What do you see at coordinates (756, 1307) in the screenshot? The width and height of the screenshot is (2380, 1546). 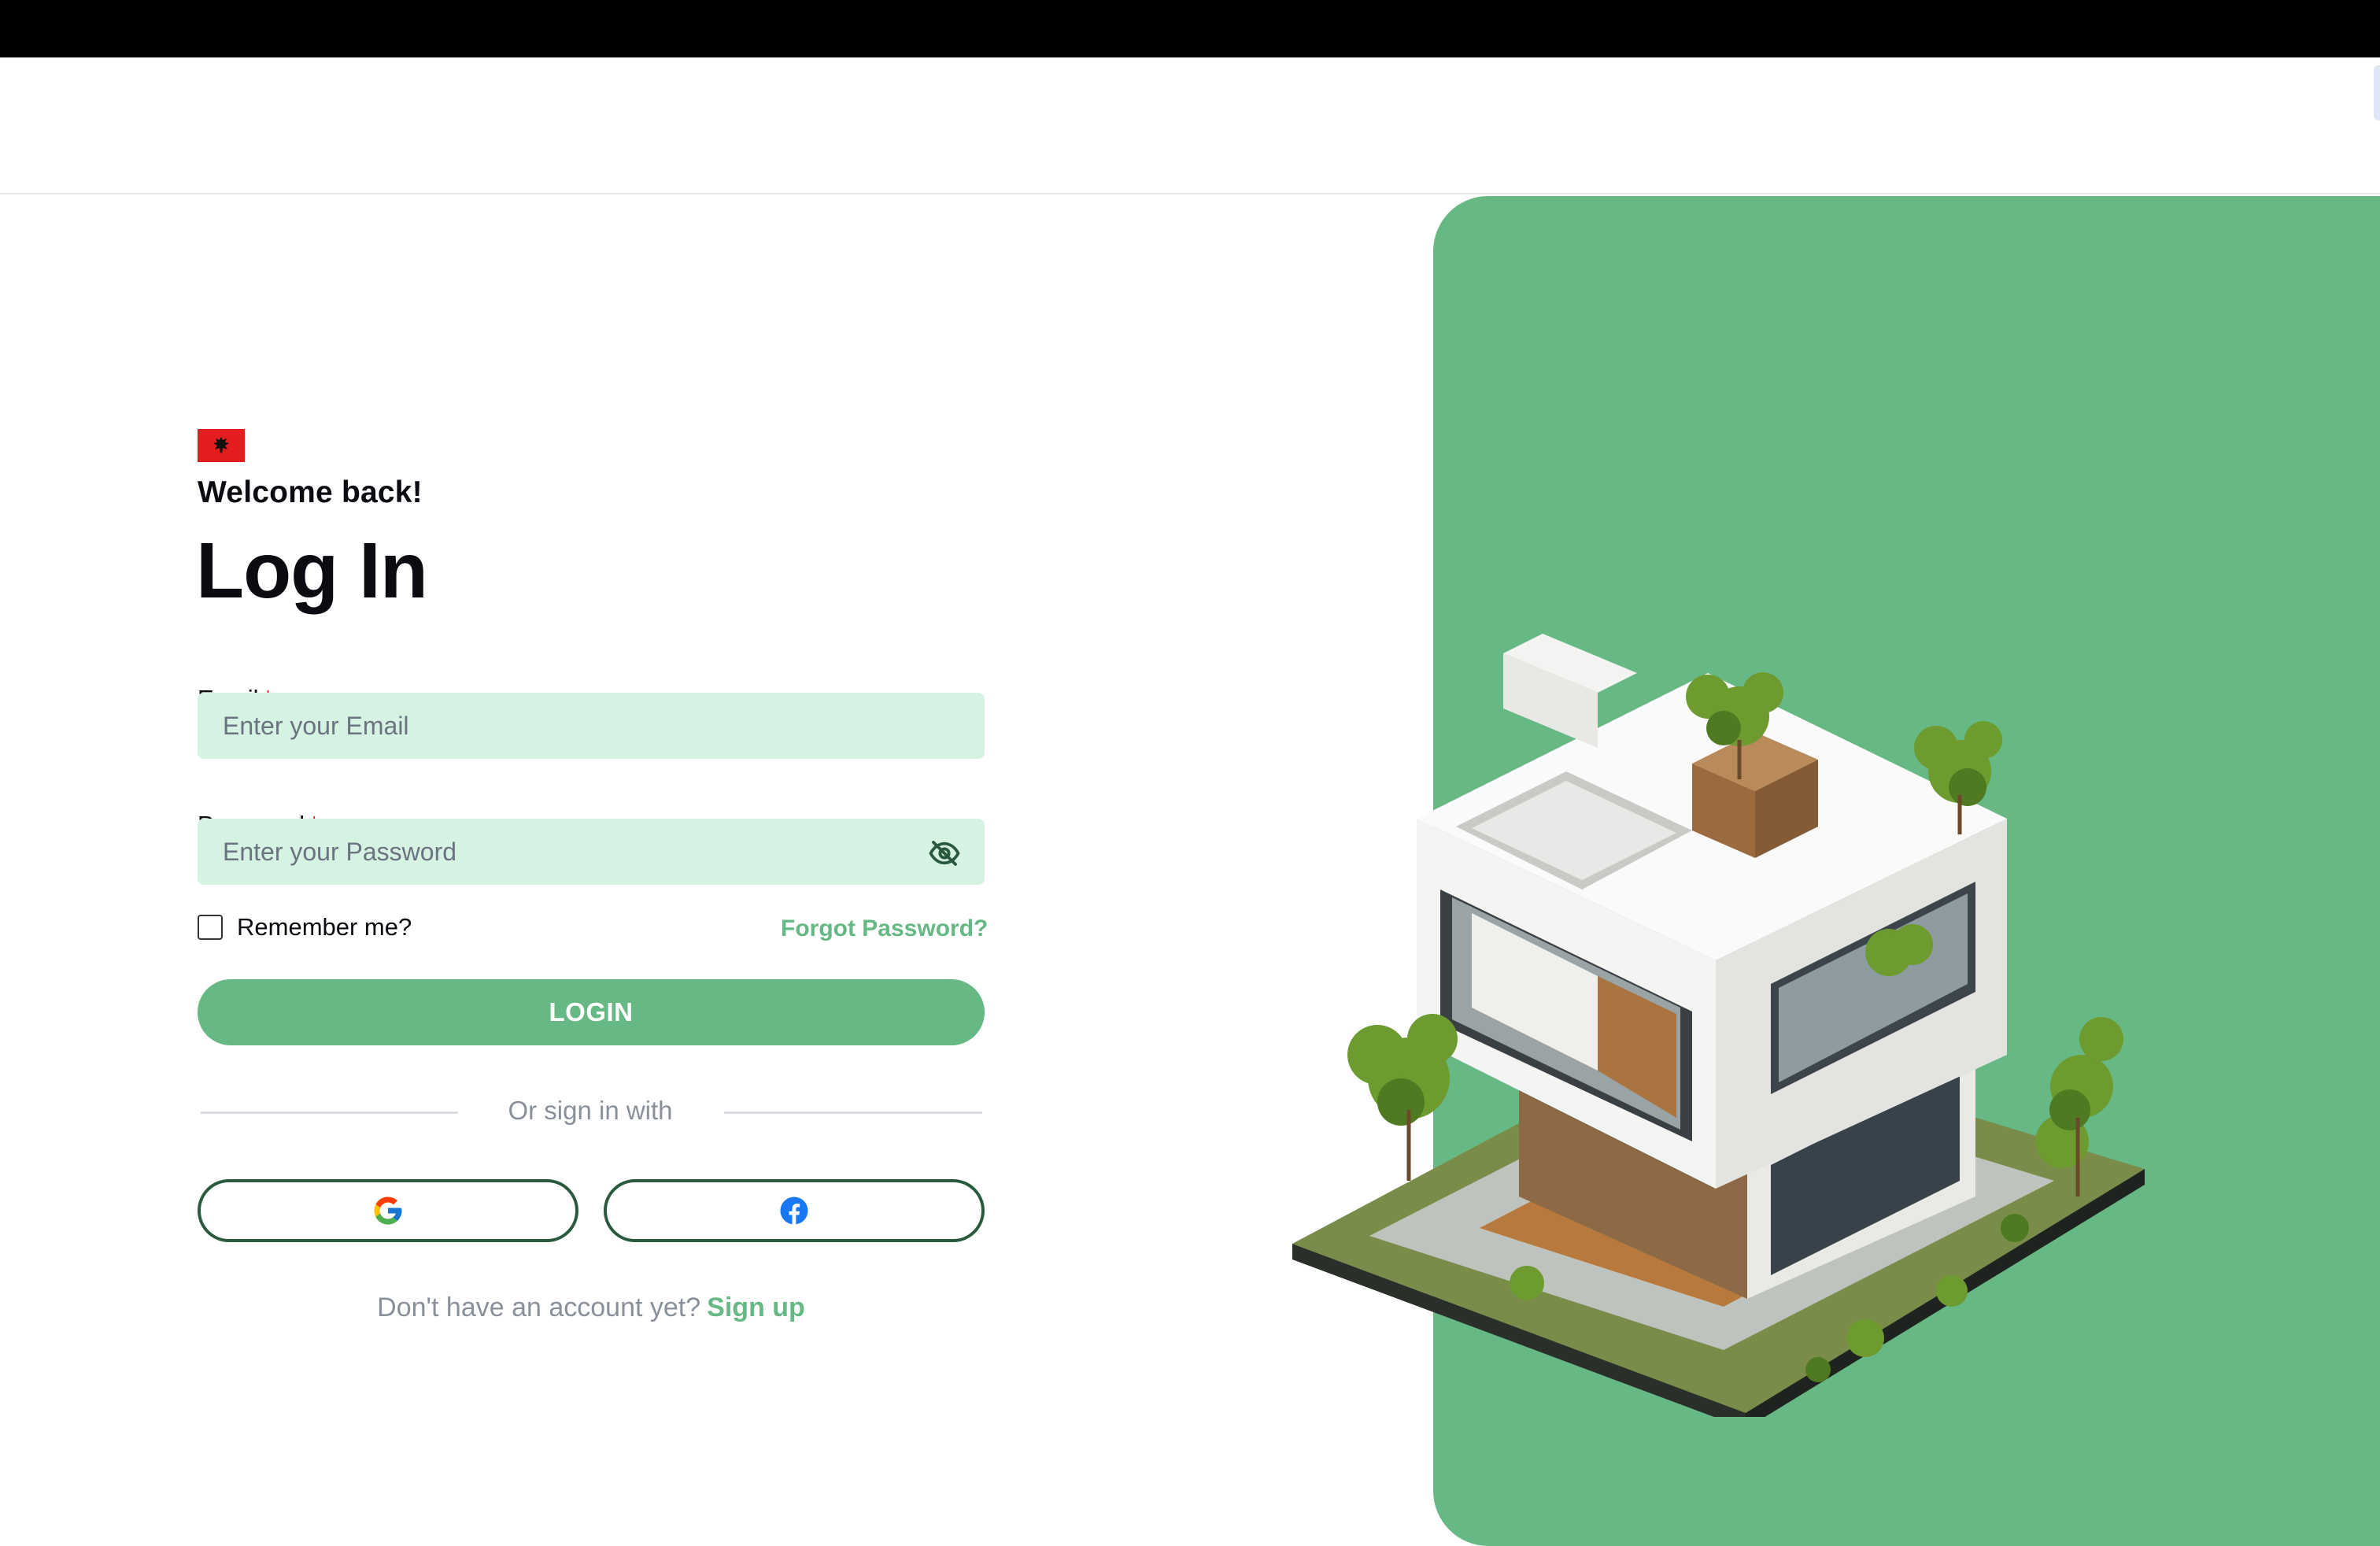 I see `signup-link: Sign up` at bounding box center [756, 1307].